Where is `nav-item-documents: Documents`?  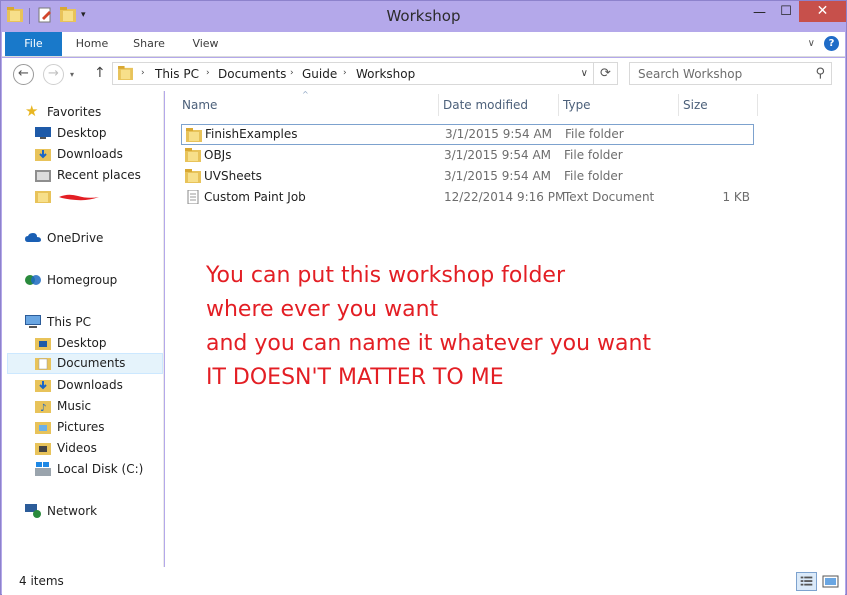
nav-item-documents: Documents is located at coordinates (85, 363).